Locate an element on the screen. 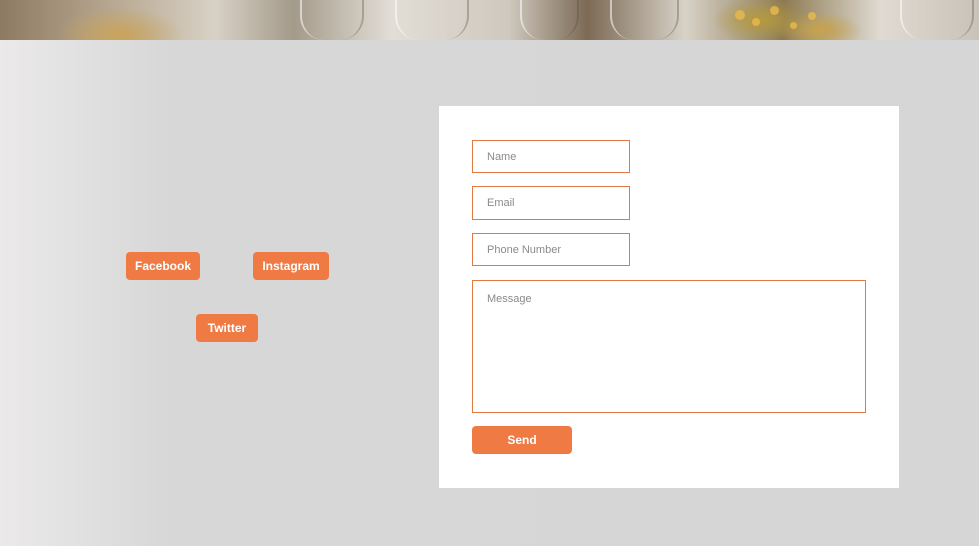 The height and width of the screenshot is (546, 979). message-field is located at coordinates (669, 346).